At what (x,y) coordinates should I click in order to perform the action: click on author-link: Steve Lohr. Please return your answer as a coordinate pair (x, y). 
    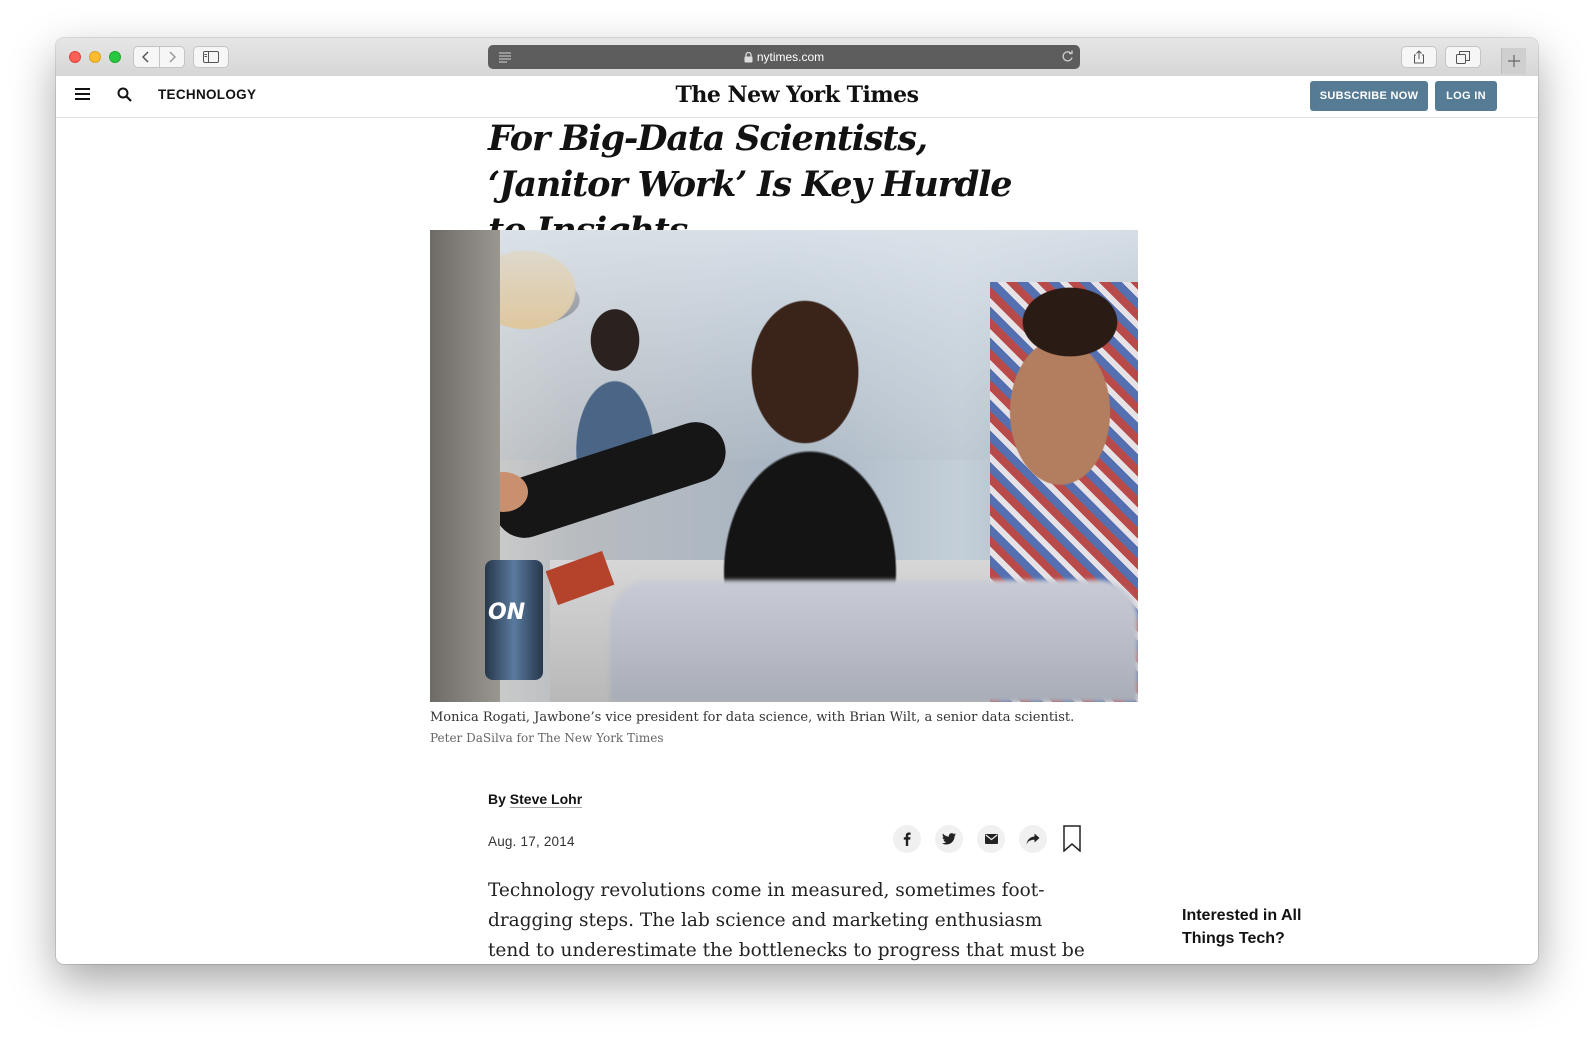
    Looking at the image, I should click on (546, 799).